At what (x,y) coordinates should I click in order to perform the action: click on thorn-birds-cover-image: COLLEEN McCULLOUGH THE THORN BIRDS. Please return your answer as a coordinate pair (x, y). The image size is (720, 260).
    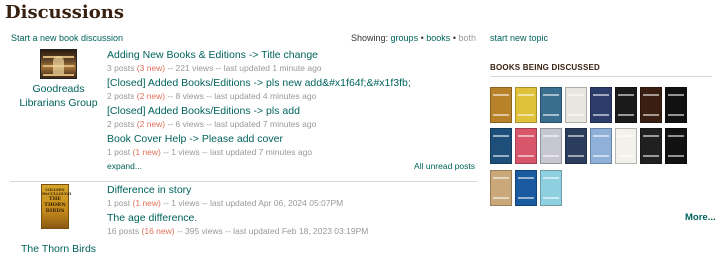
    Looking at the image, I should click on (56, 206).